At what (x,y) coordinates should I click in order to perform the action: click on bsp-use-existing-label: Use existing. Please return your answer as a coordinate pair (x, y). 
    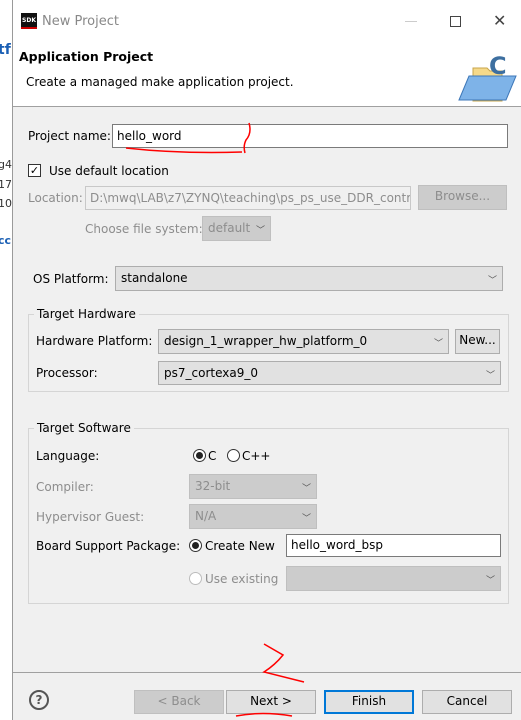
    Looking at the image, I should click on (242, 579).